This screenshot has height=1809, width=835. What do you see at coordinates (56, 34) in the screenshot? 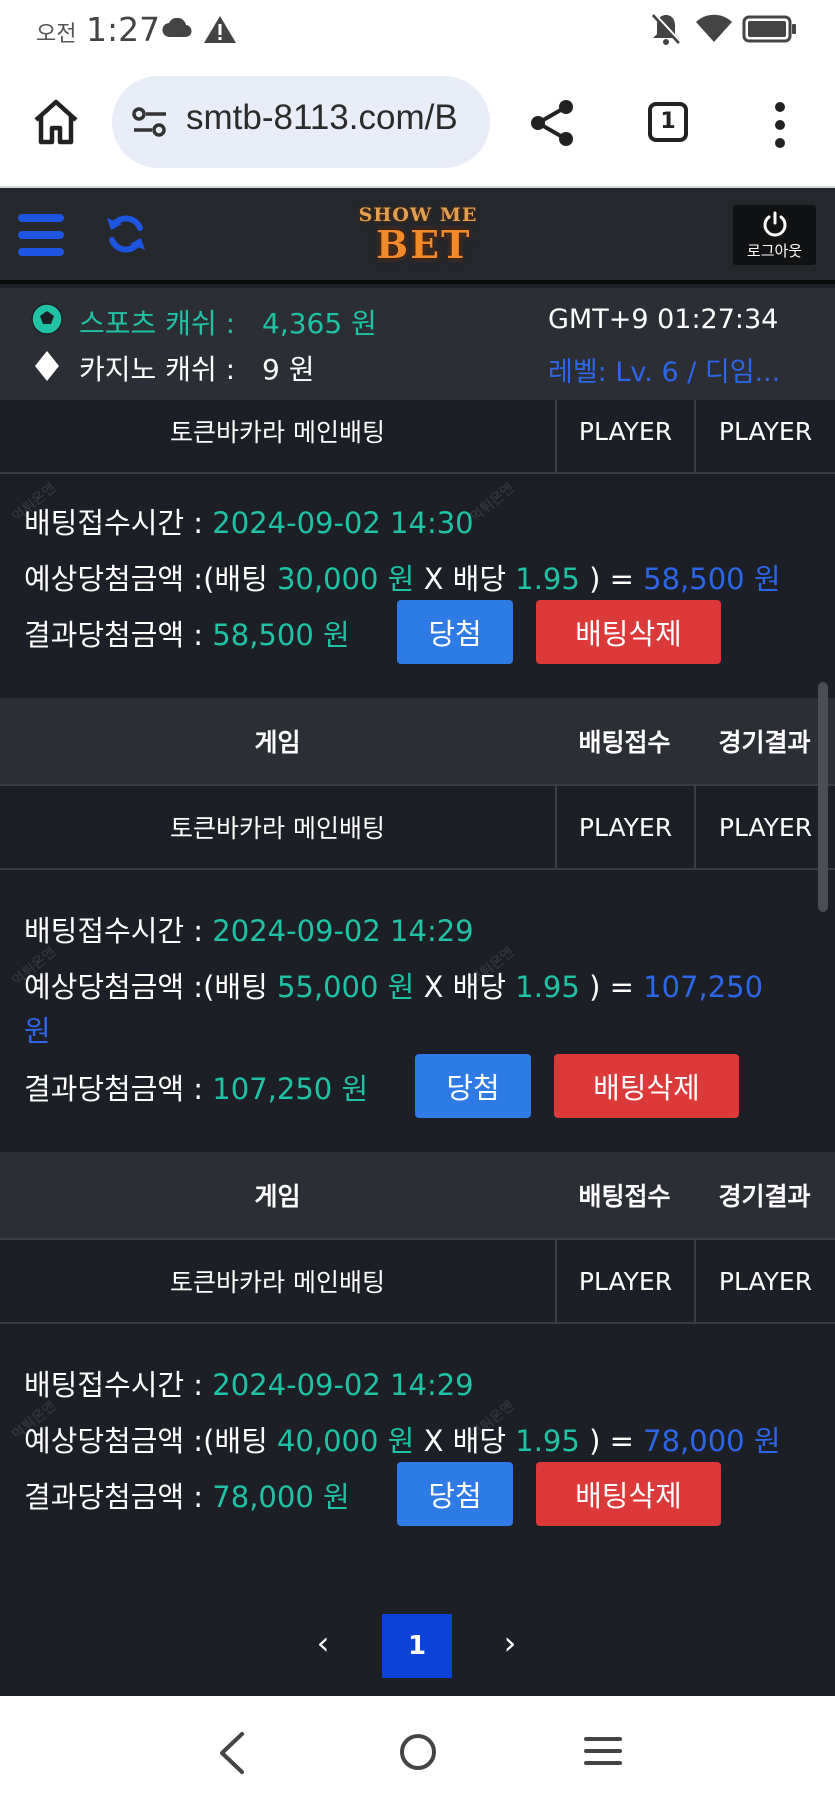
I see `status-ampm: 오전` at bounding box center [56, 34].